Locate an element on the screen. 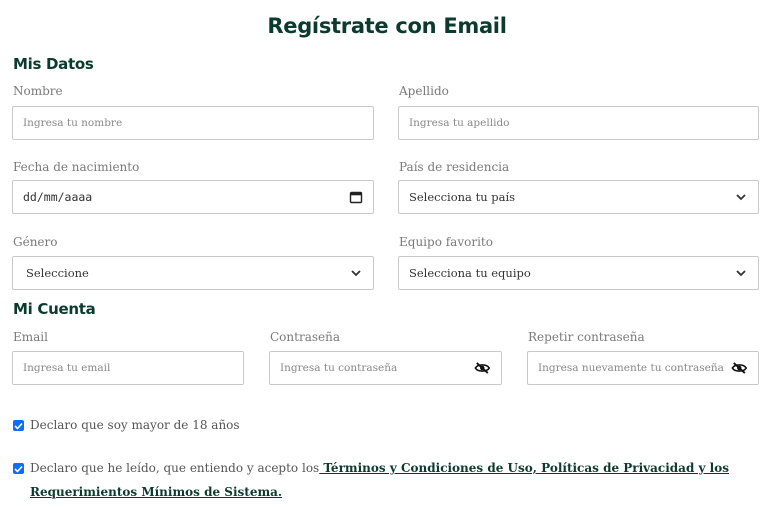  terms-checkbox is located at coordinates (18, 468).